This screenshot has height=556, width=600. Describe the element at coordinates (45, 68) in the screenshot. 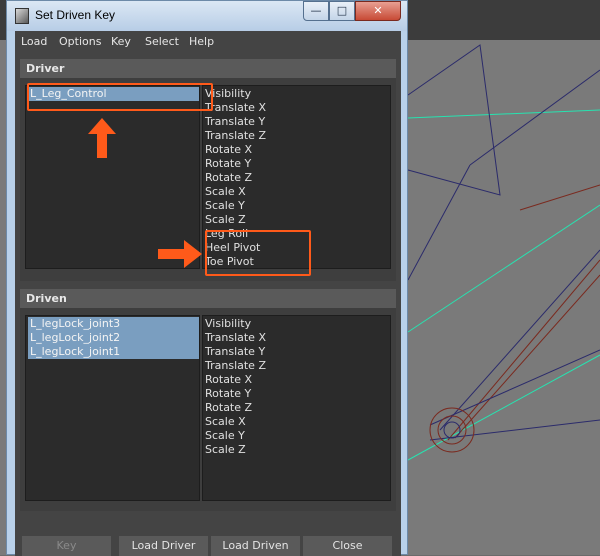

I see `driver-header-label: Driver` at that location.